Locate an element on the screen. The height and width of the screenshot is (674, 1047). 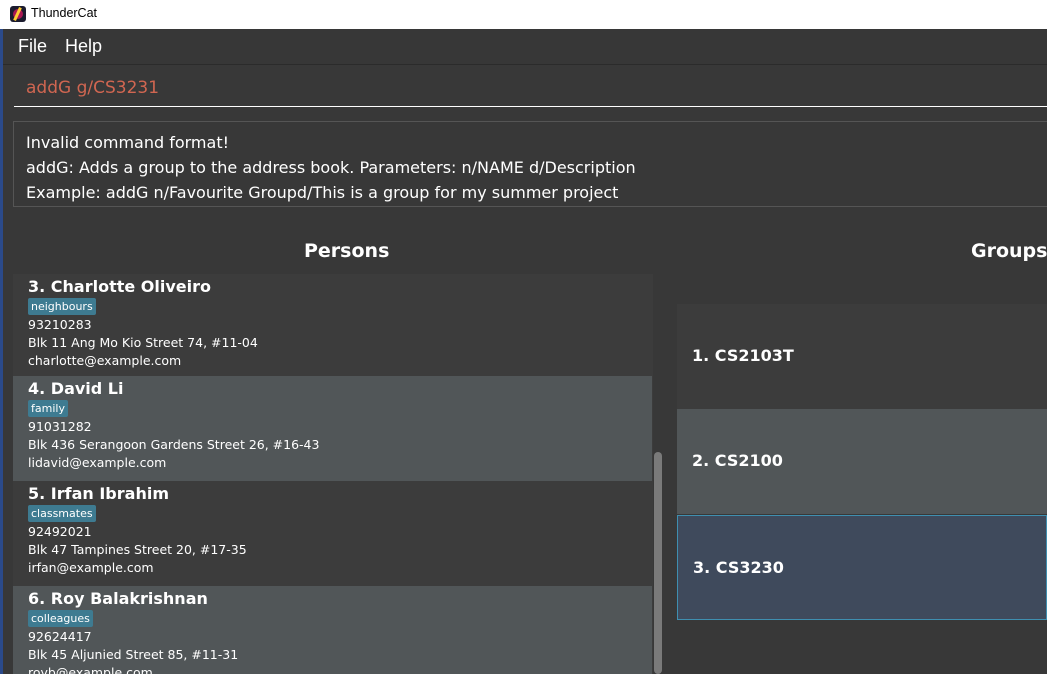
persons-panel-title: Persons is located at coordinates (347, 251).